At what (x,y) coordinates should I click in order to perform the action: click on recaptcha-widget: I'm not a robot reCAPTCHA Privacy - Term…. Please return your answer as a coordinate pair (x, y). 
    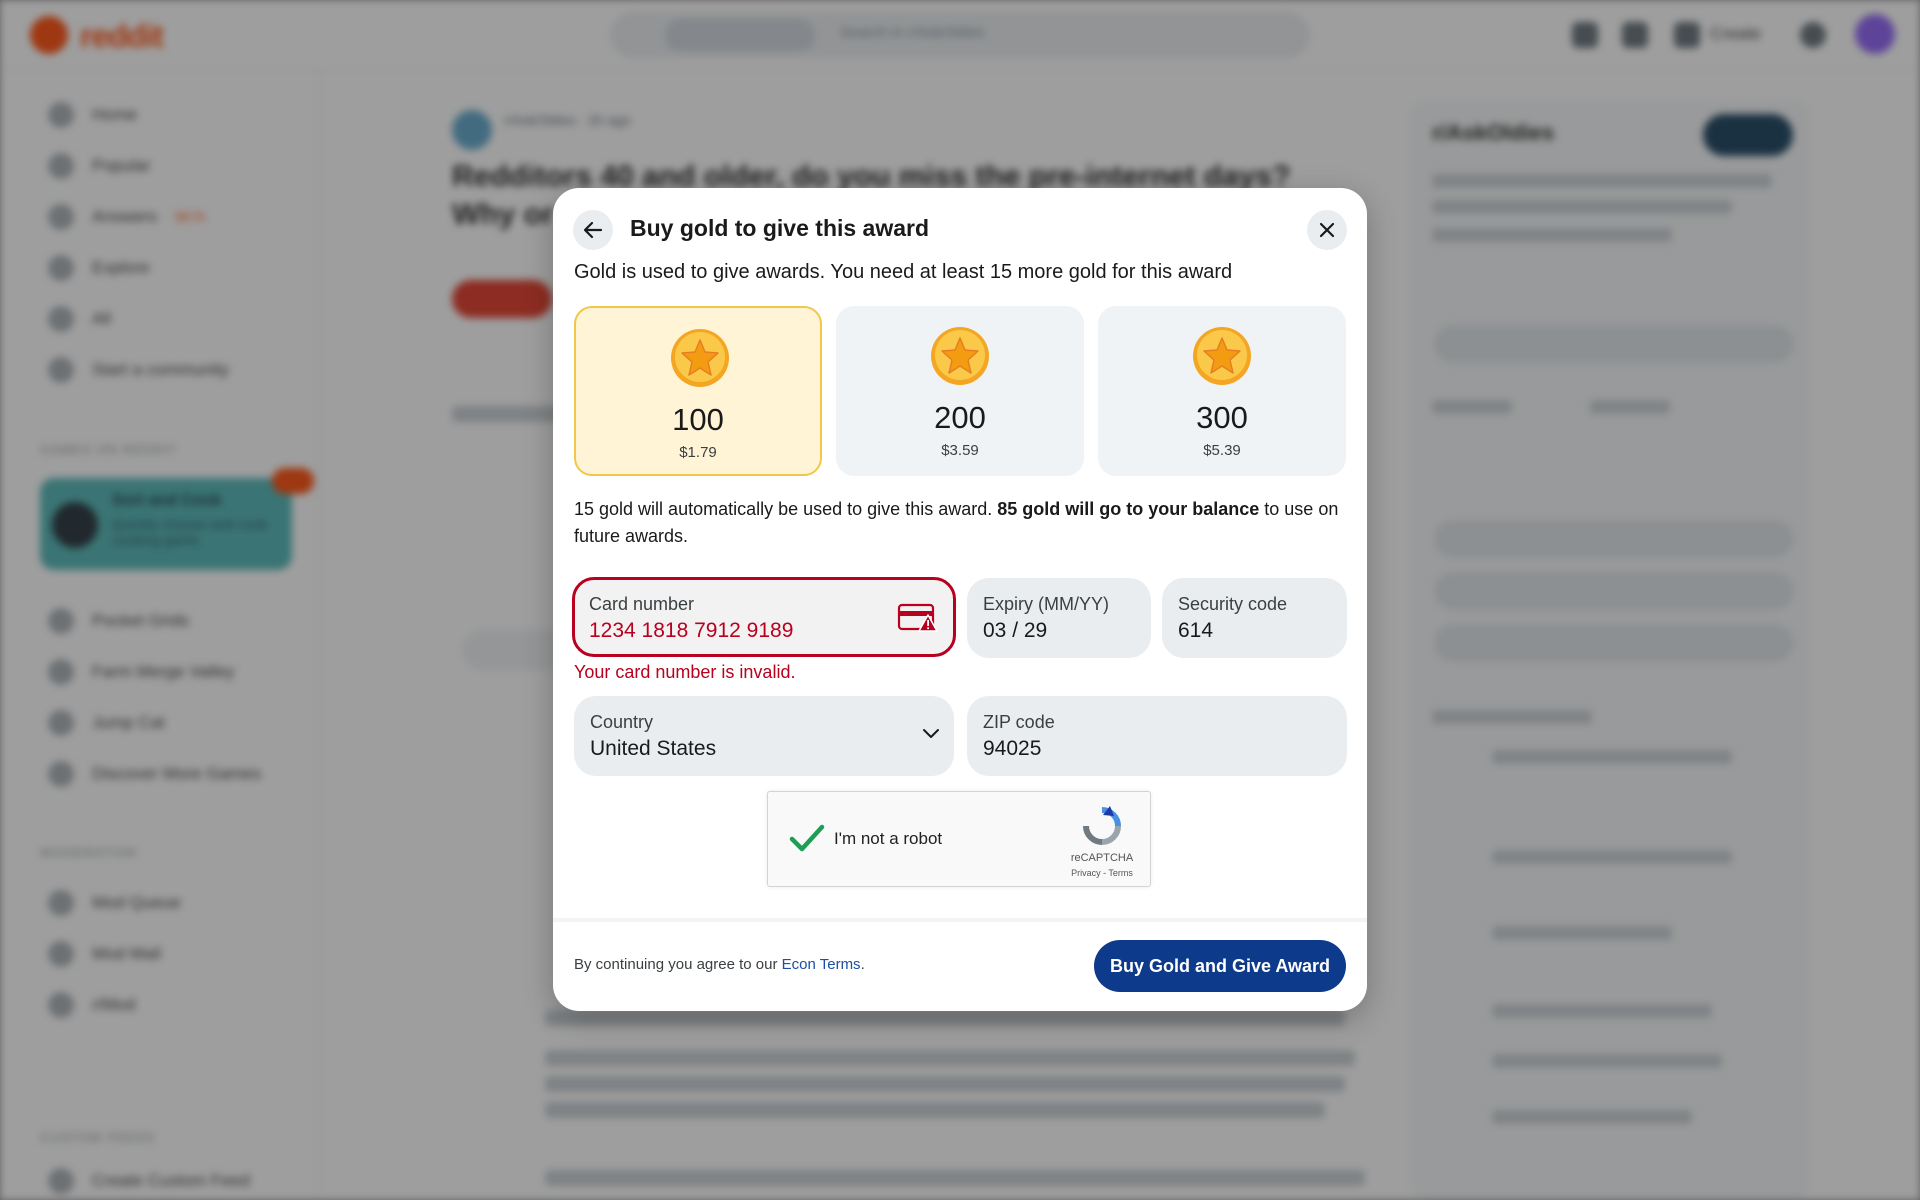
    Looking at the image, I should click on (959, 839).